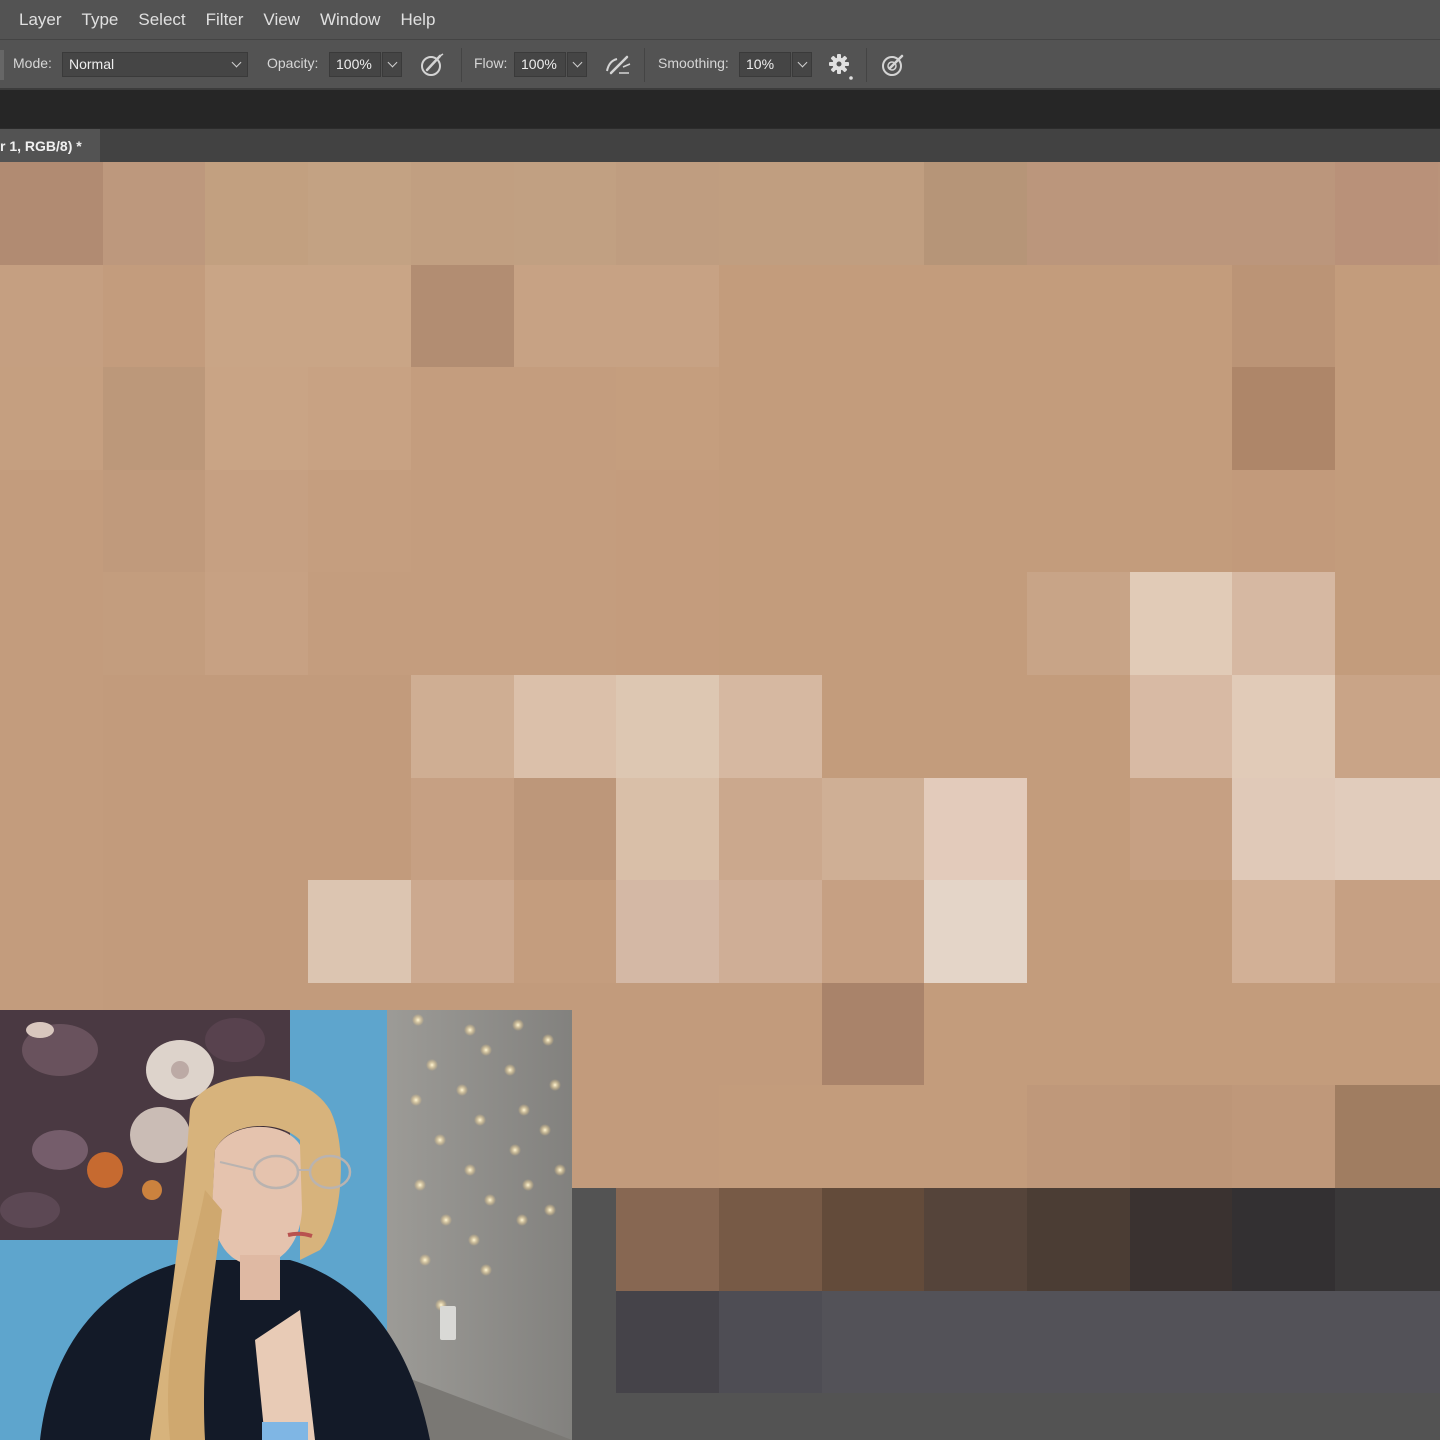  What do you see at coordinates (50, 146) in the screenshot?
I see `document-tab: r 1, RGB/8) *` at bounding box center [50, 146].